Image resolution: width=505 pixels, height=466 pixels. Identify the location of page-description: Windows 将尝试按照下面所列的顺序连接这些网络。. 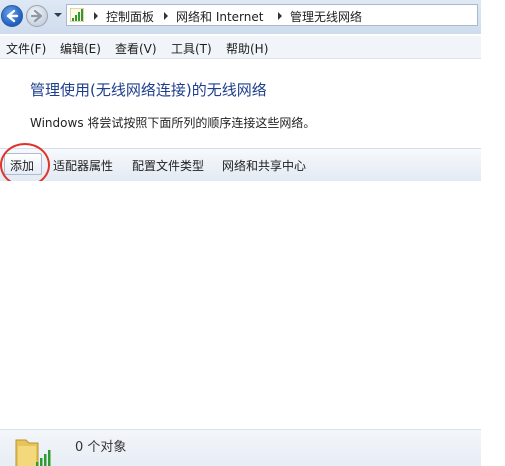
(173, 123).